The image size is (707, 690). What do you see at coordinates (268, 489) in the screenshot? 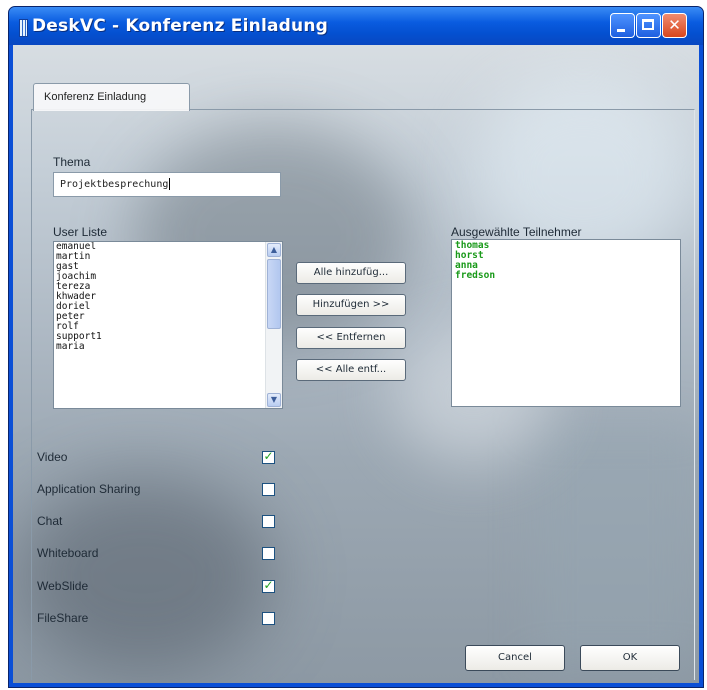
I see `application-sharing-checkbox` at bounding box center [268, 489].